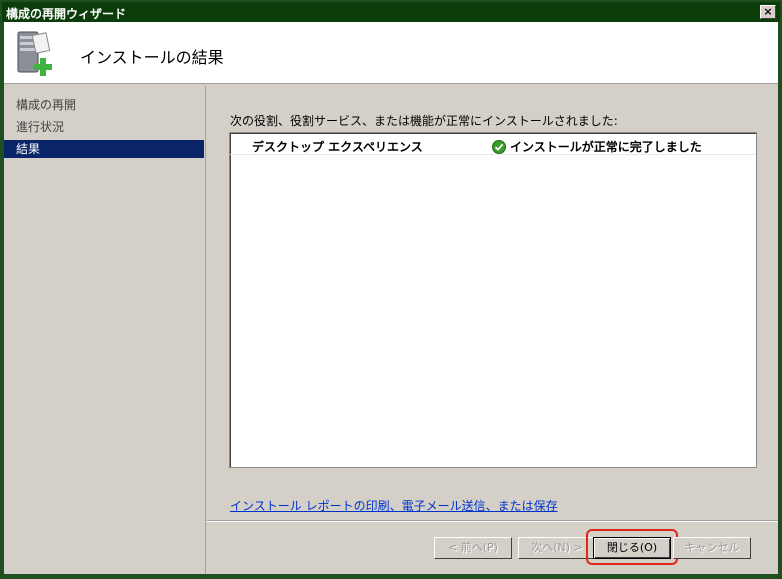  What do you see at coordinates (499, 146) in the screenshot?
I see `success-check-icon` at bounding box center [499, 146].